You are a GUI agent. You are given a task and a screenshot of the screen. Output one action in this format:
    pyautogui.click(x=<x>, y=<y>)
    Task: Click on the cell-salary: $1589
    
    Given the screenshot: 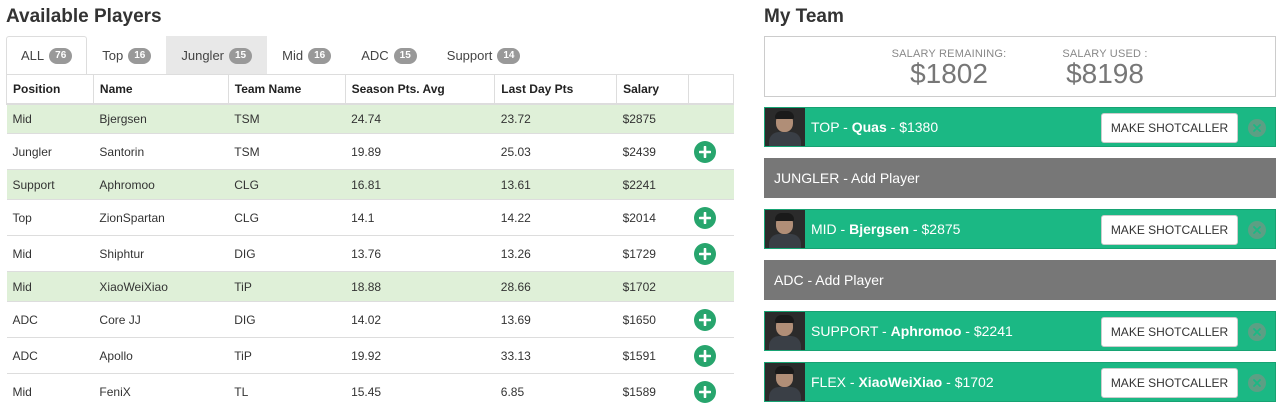 What is the action you would take?
    pyautogui.click(x=652, y=391)
    